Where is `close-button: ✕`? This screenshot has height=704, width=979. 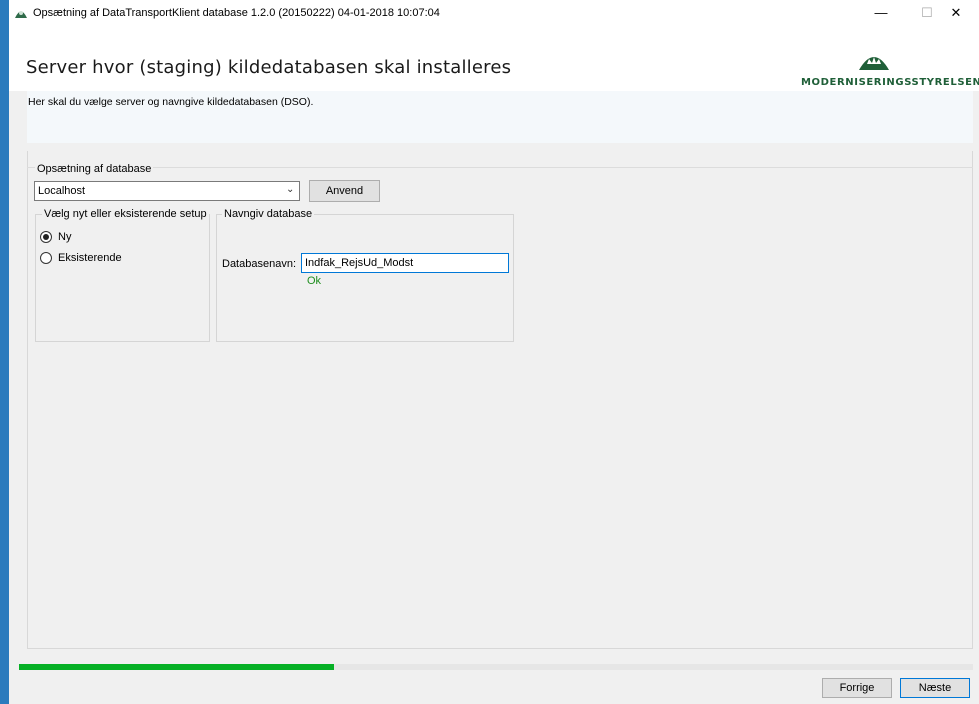 close-button: ✕ is located at coordinates (956, 13).